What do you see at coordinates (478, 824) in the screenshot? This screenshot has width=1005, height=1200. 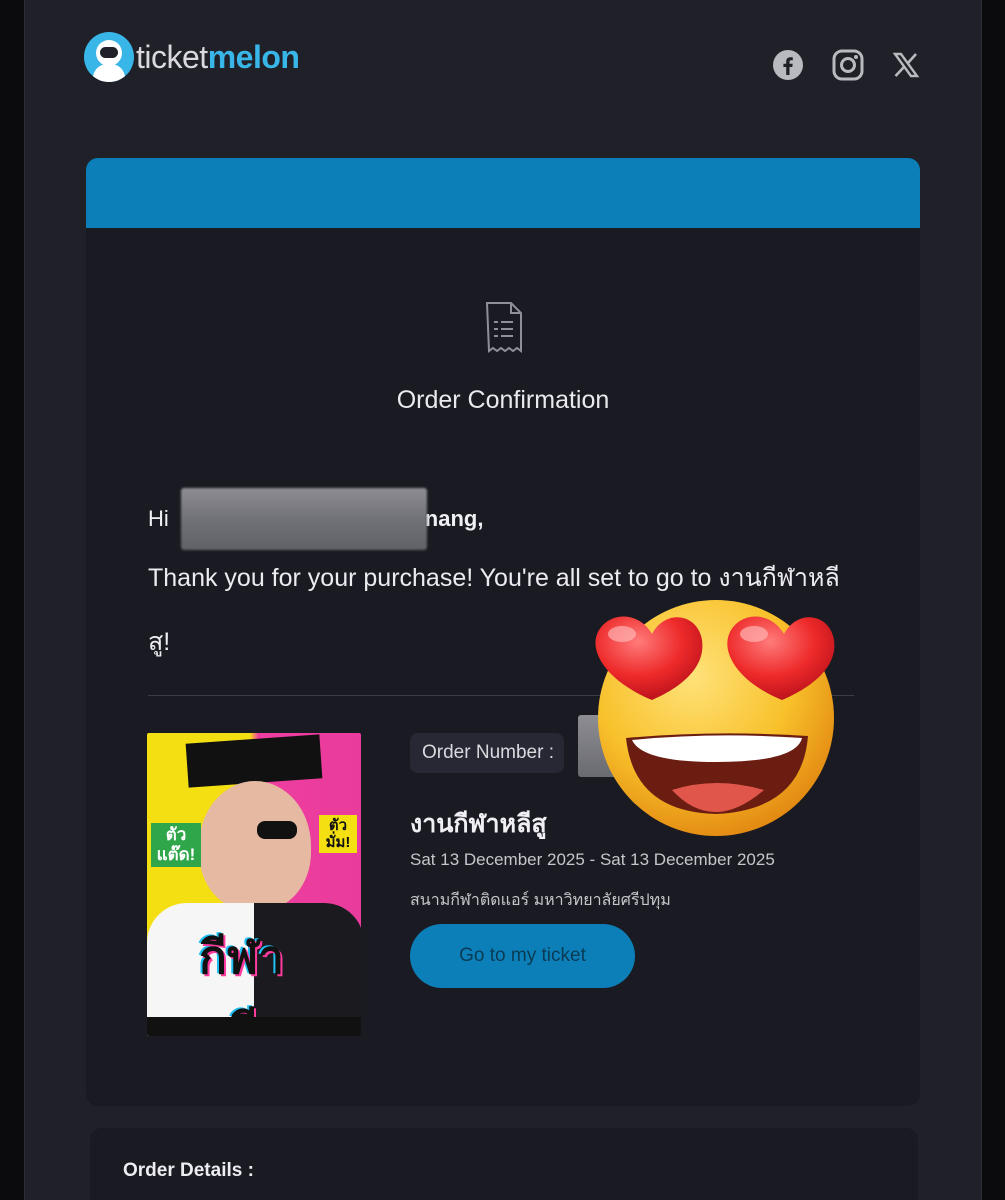 I see `event-title: งานกีฬาหลีสู` at bounding box center [478, 824].